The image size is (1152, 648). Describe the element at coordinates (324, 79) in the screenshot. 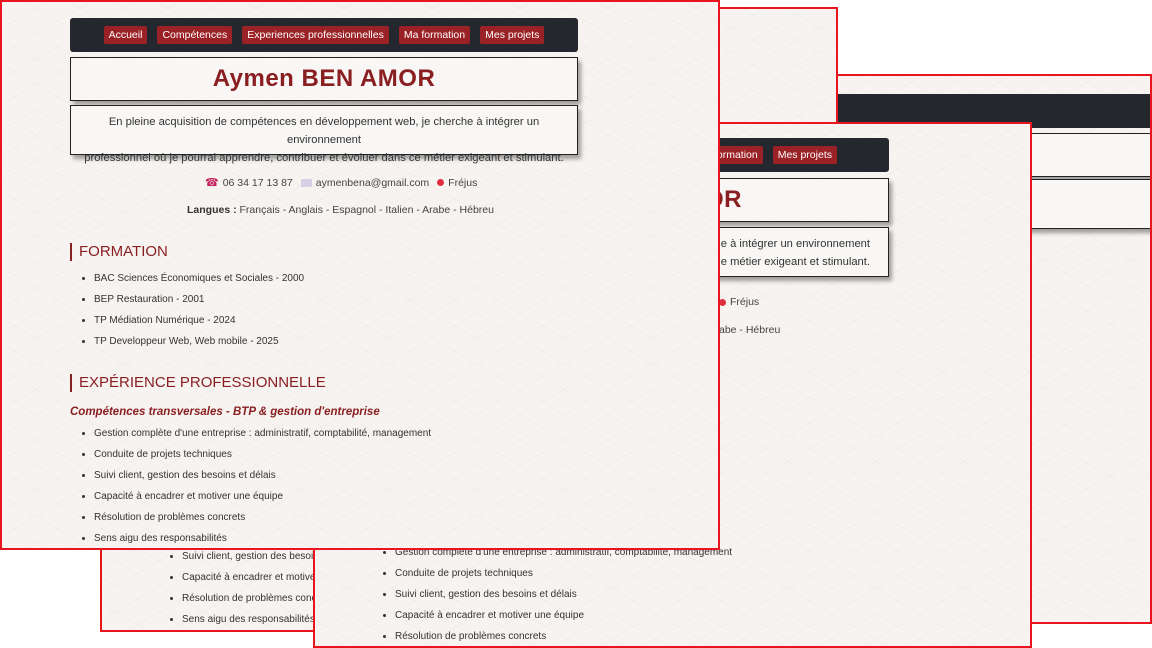

I see `page-title: Aymen BEN AMOR` at that location.